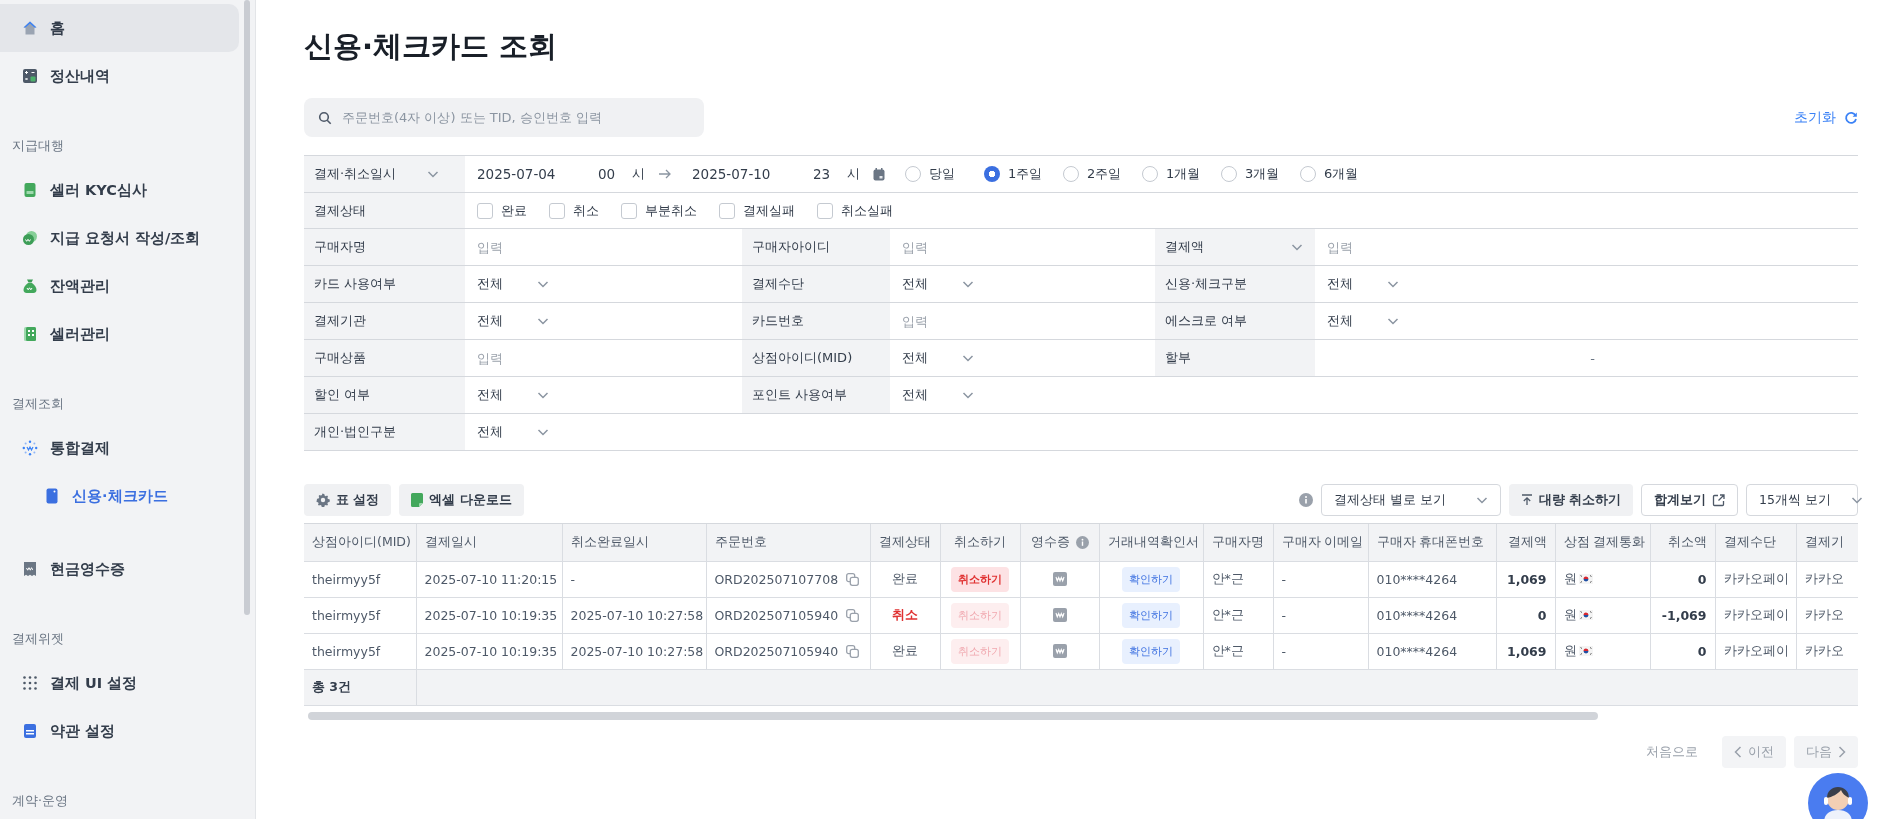  I want to click on filter-label: 결제기관, so click(340, 321).